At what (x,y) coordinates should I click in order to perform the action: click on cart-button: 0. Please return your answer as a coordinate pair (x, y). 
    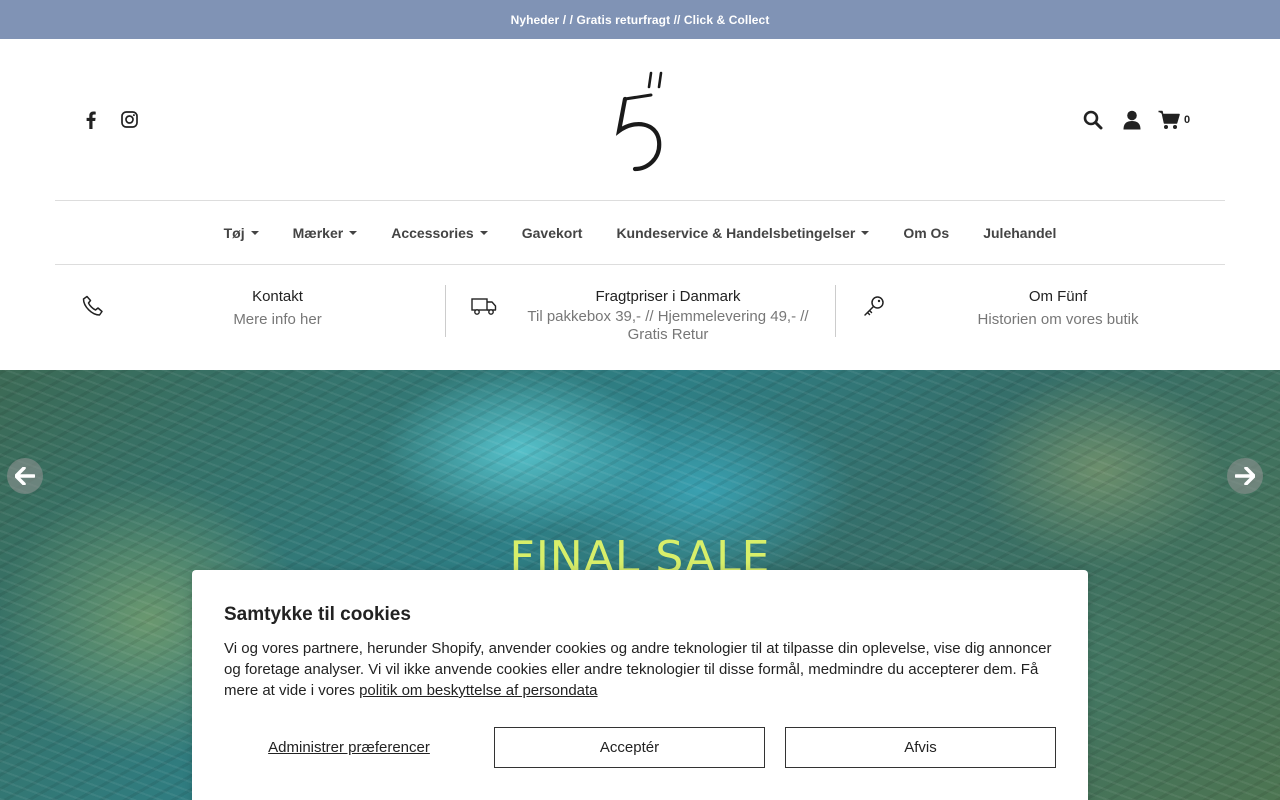
    Looking at the image, I should click on (1174, 120).